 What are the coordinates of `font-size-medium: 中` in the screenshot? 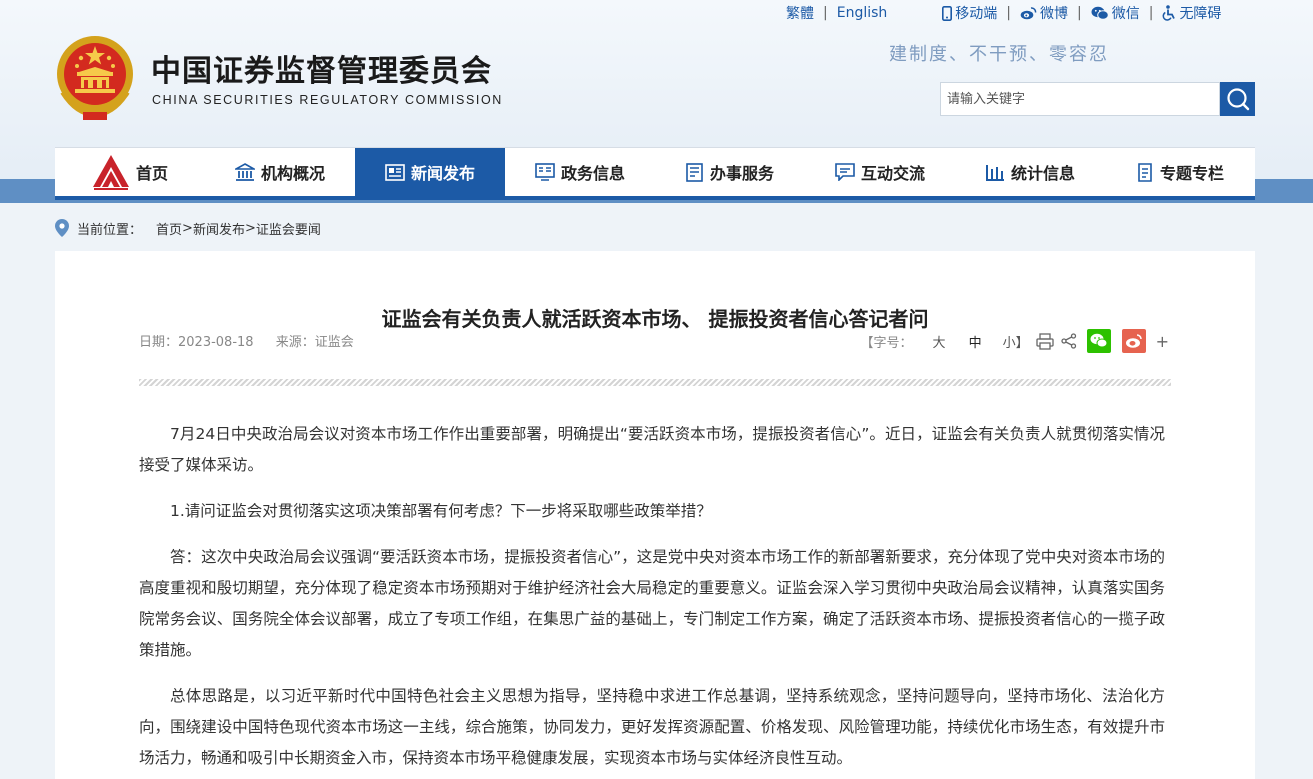 It's located at (975, 341).